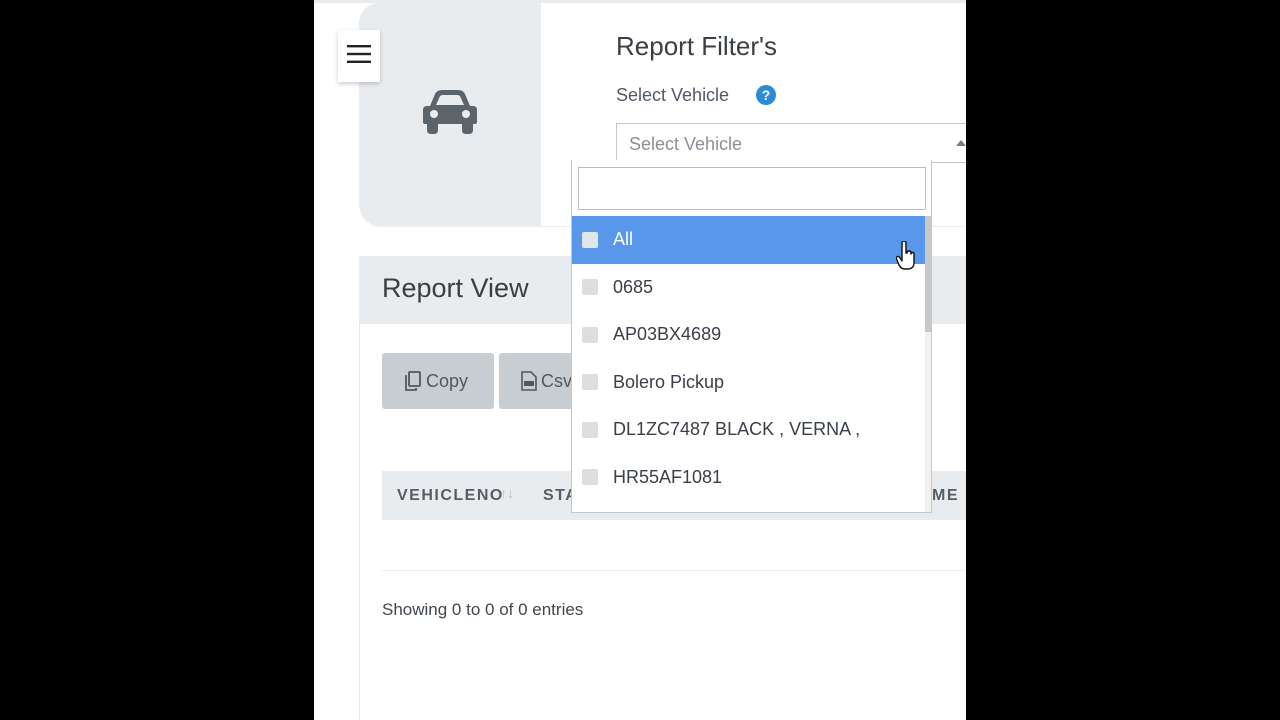 The width and height of the screenshot is (1280, 720). Describe the element at coordinates (961, 143) in the screenshot. I see `caret-up-icon` at that location.